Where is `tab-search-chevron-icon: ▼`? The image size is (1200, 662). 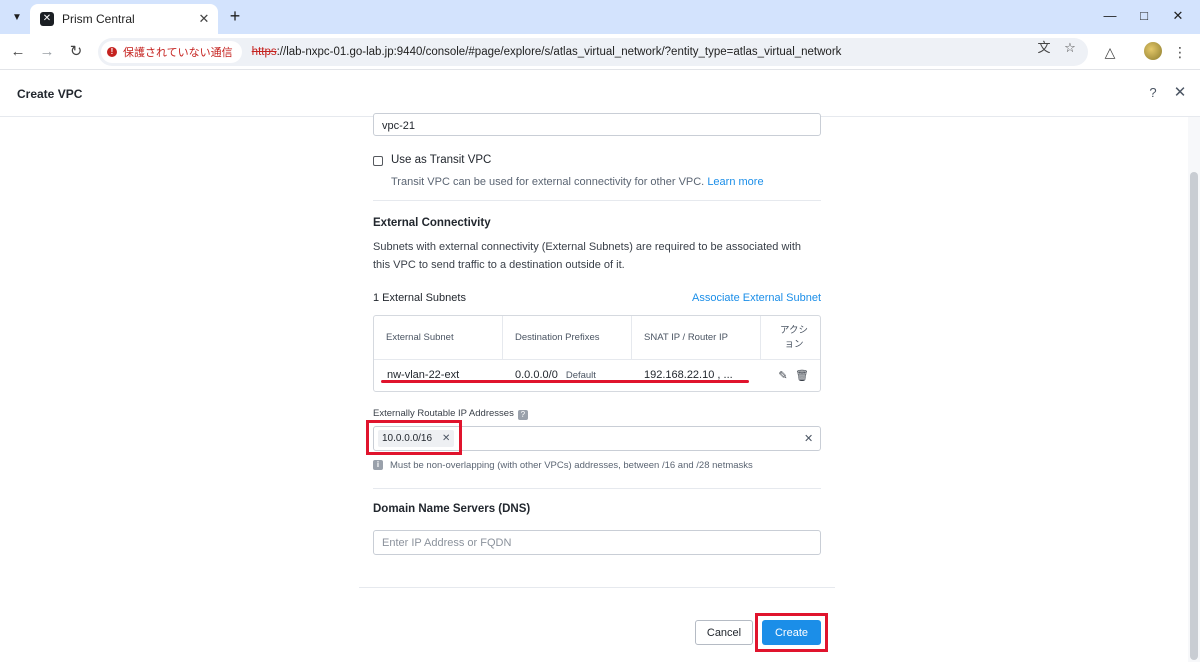
tab-search-chevron-icon: ▼ is located at coordinates (17, 17).